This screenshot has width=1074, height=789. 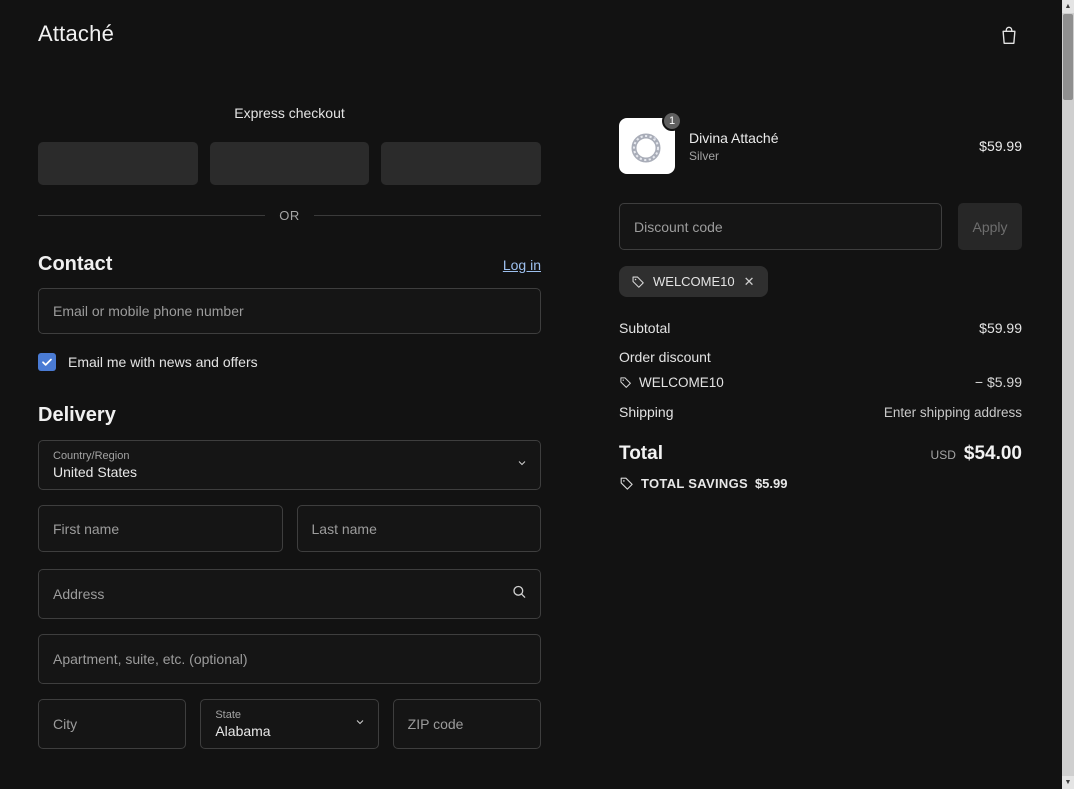 What do you see at coordinates (820, 382) in the screenshot?
I see `discount-code-line: WELCOME10 − $5.99` at bounding box center [820, 382].